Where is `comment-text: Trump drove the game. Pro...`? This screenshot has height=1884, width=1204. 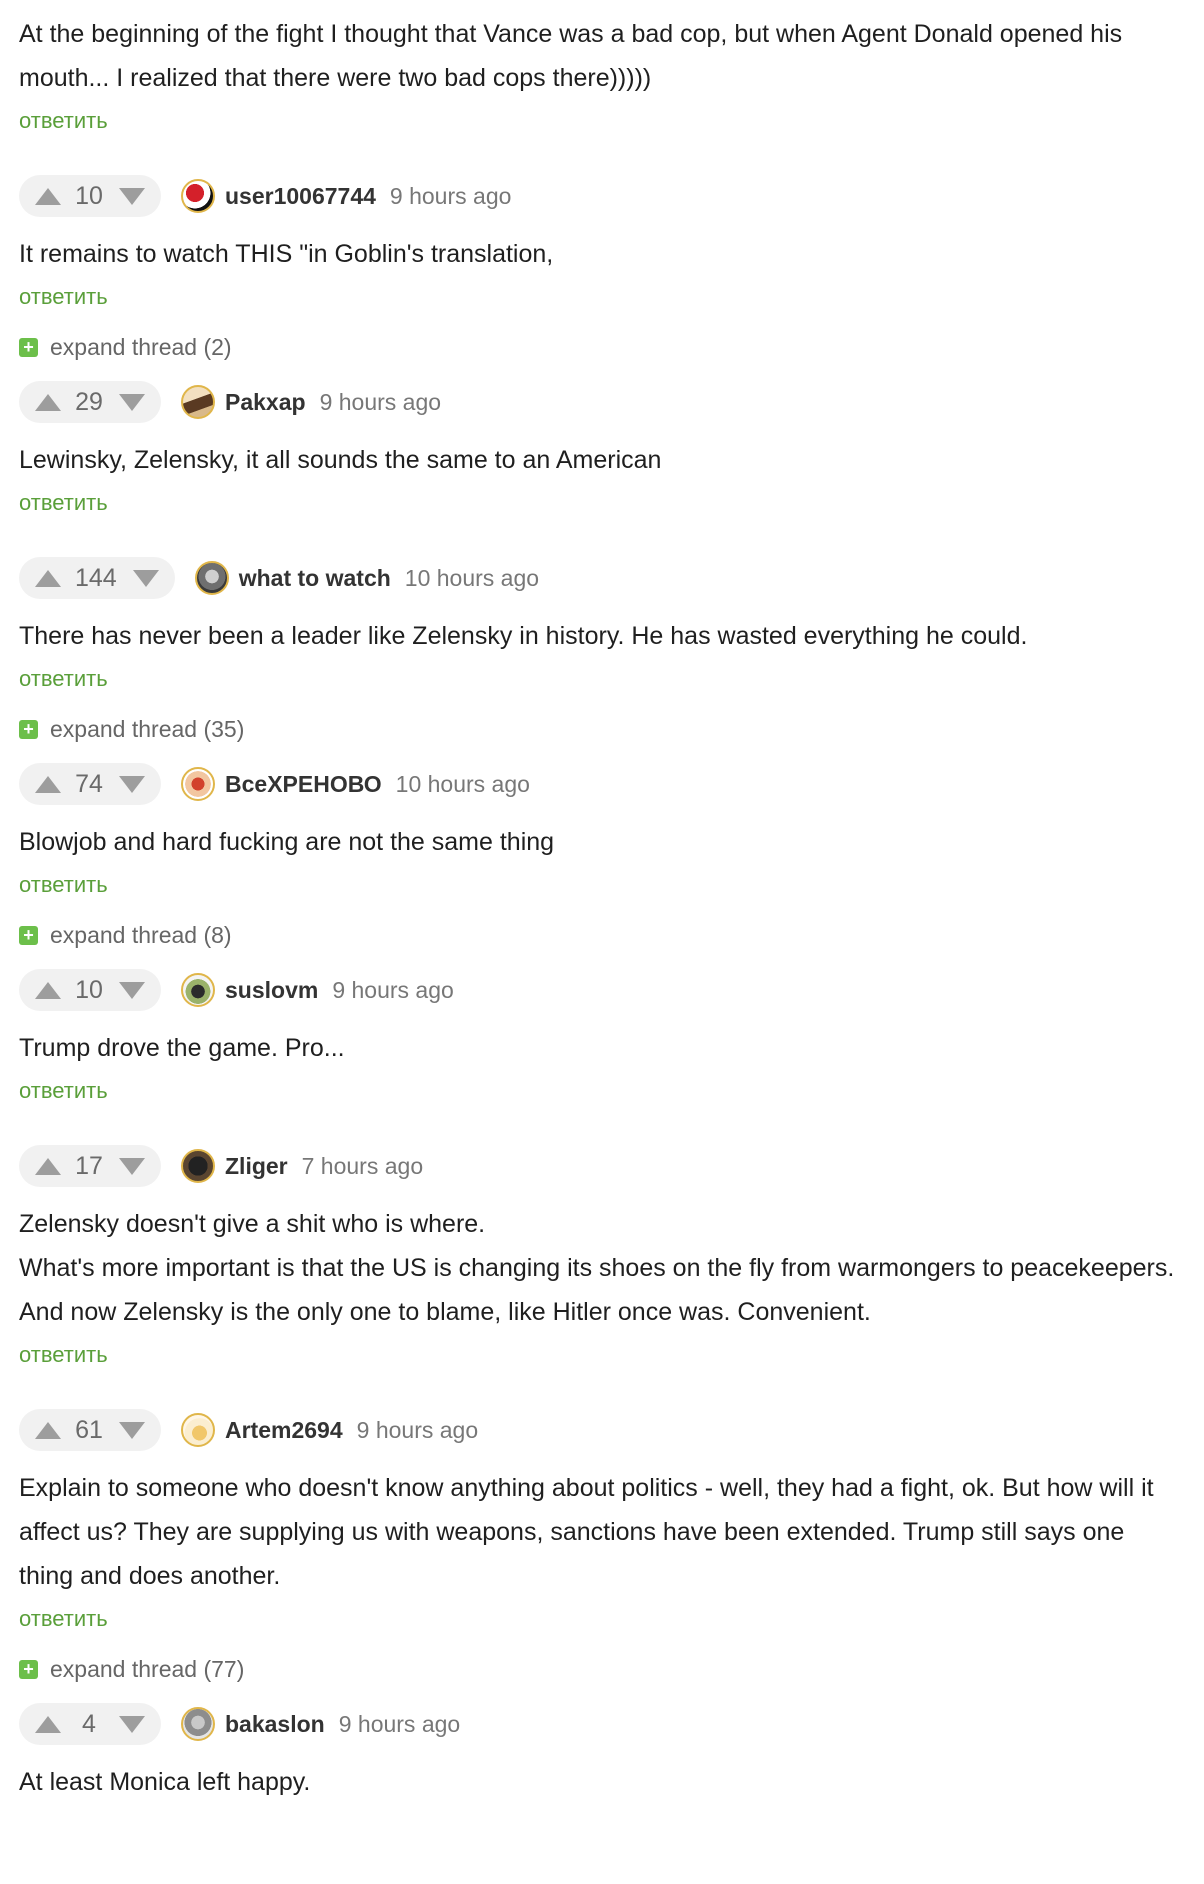 comment-text: Trump drove the game. Pro... is located at coordinates (182, 1048).